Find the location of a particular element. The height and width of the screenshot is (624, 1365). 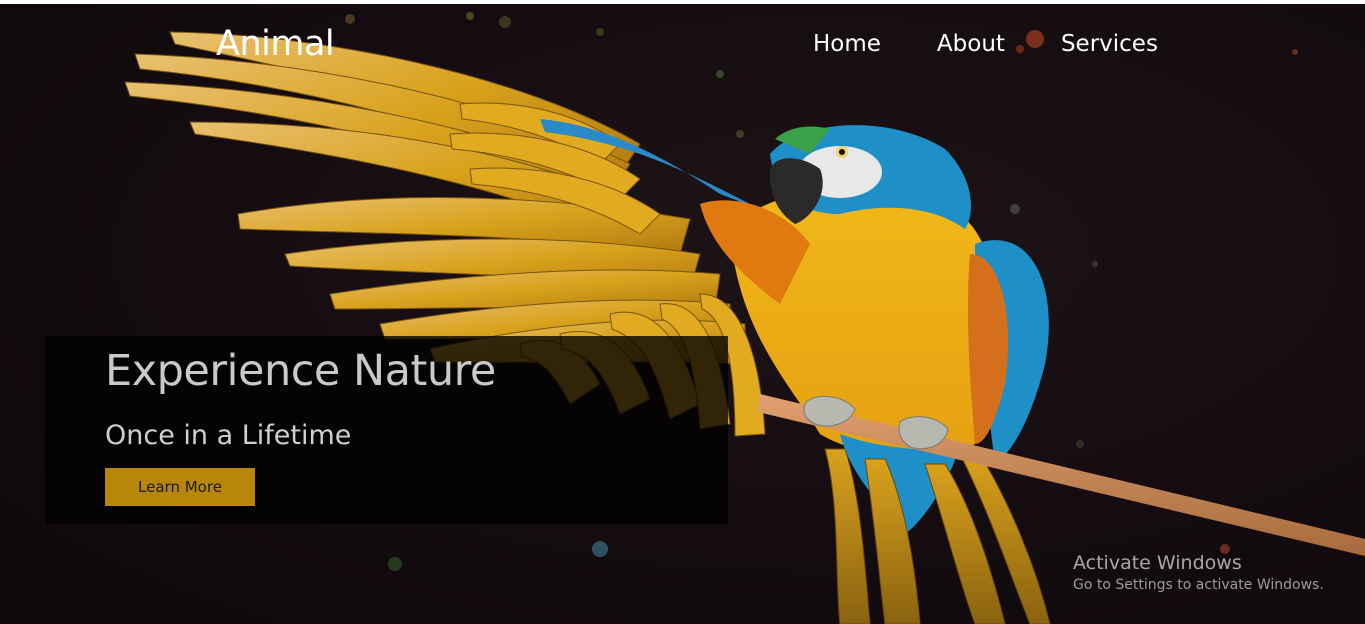

nav-link-services: Services is located at coordinates (1109, 44).